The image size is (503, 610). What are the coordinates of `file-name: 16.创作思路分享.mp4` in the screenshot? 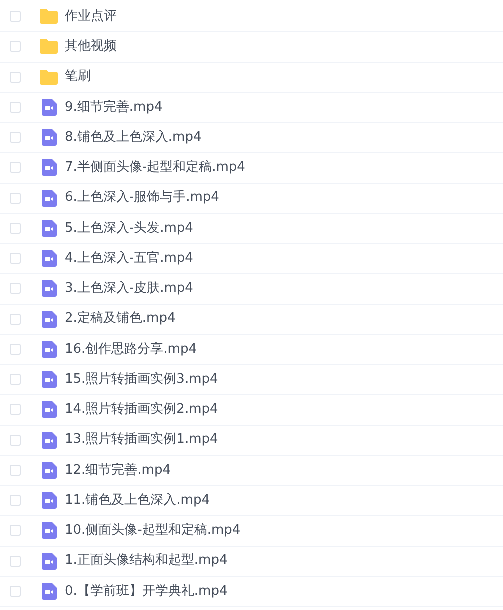 It's located at (131, 350).